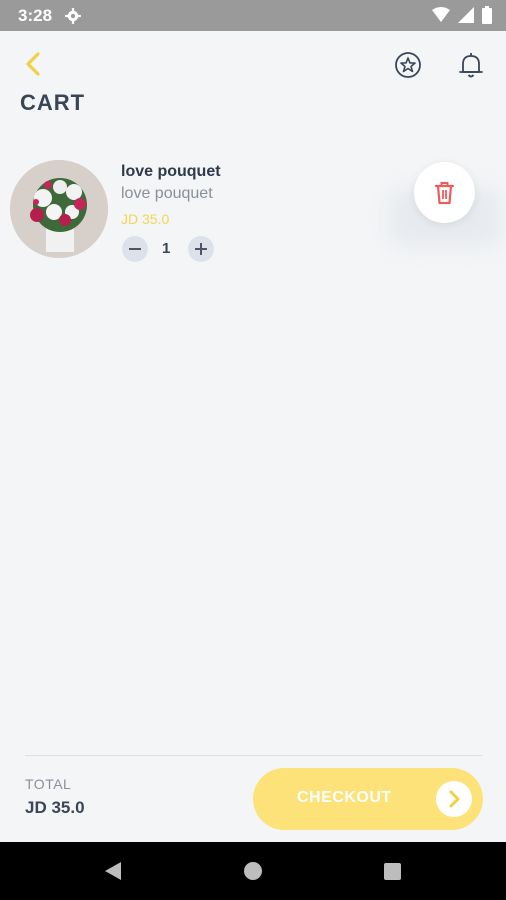 This screenshot has width=506, height=900. Describe the element at coordinates (35, 15) in the screenshot. I see `status-time: 3:28` at that location.